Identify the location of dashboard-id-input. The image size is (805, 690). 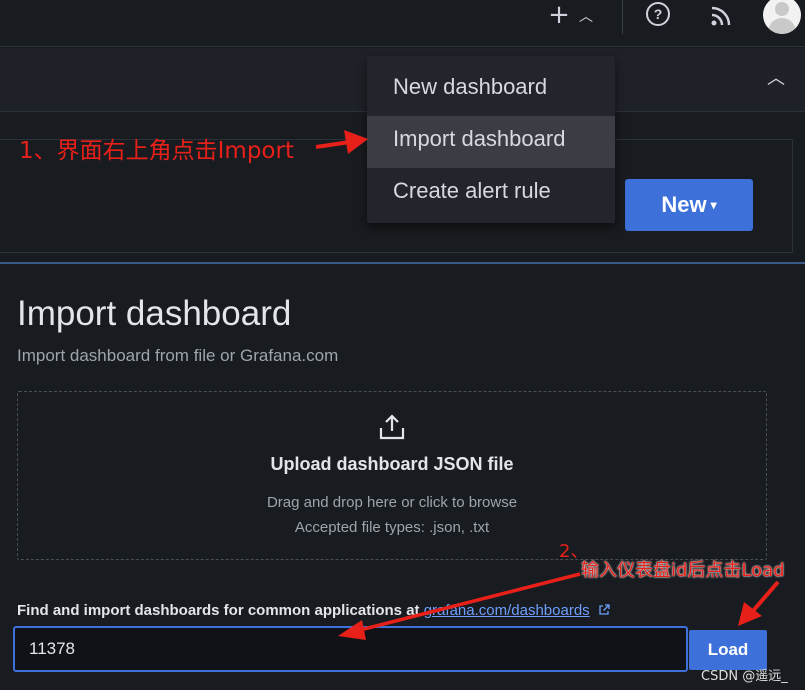
(350, 649).